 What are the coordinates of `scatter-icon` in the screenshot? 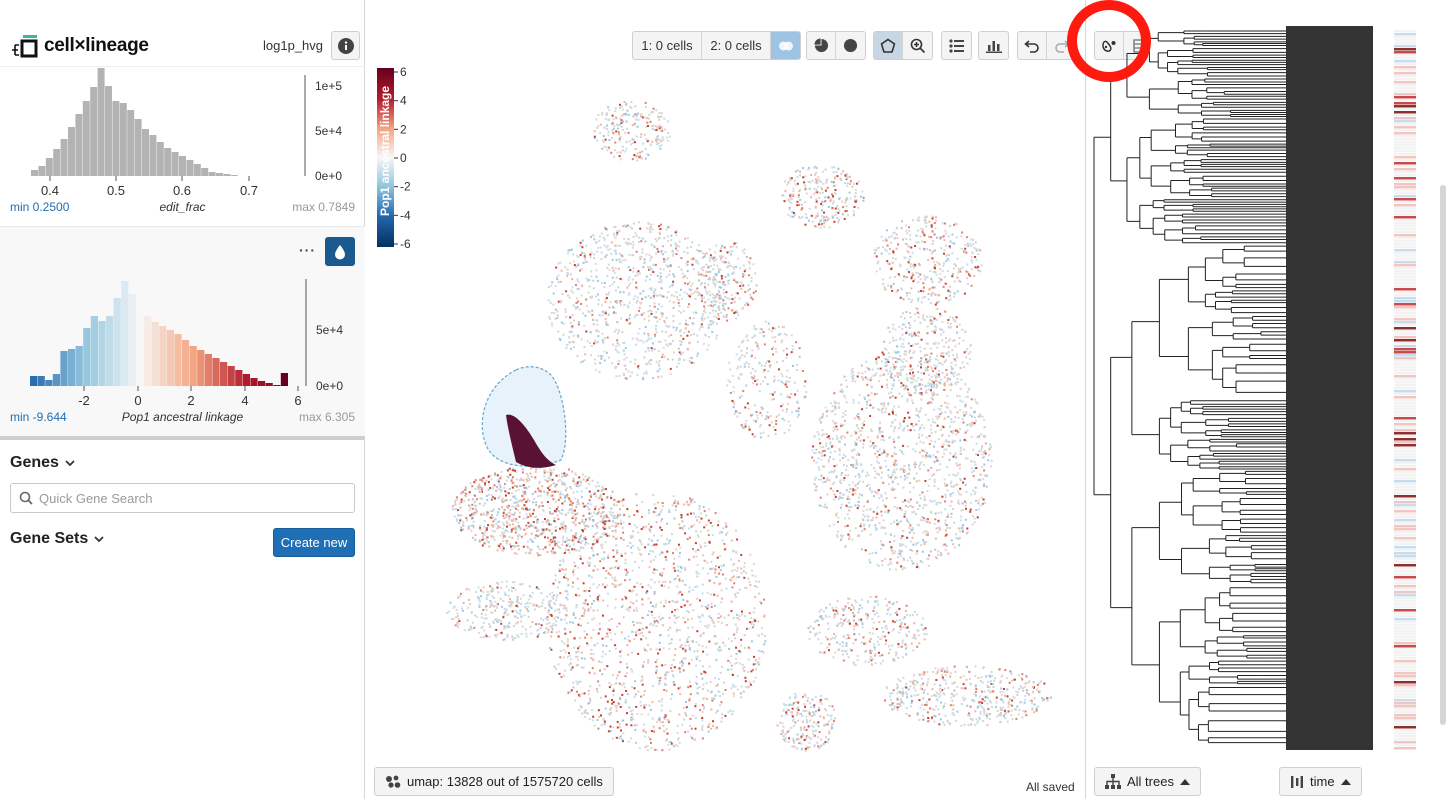 It's located at (393, 781).